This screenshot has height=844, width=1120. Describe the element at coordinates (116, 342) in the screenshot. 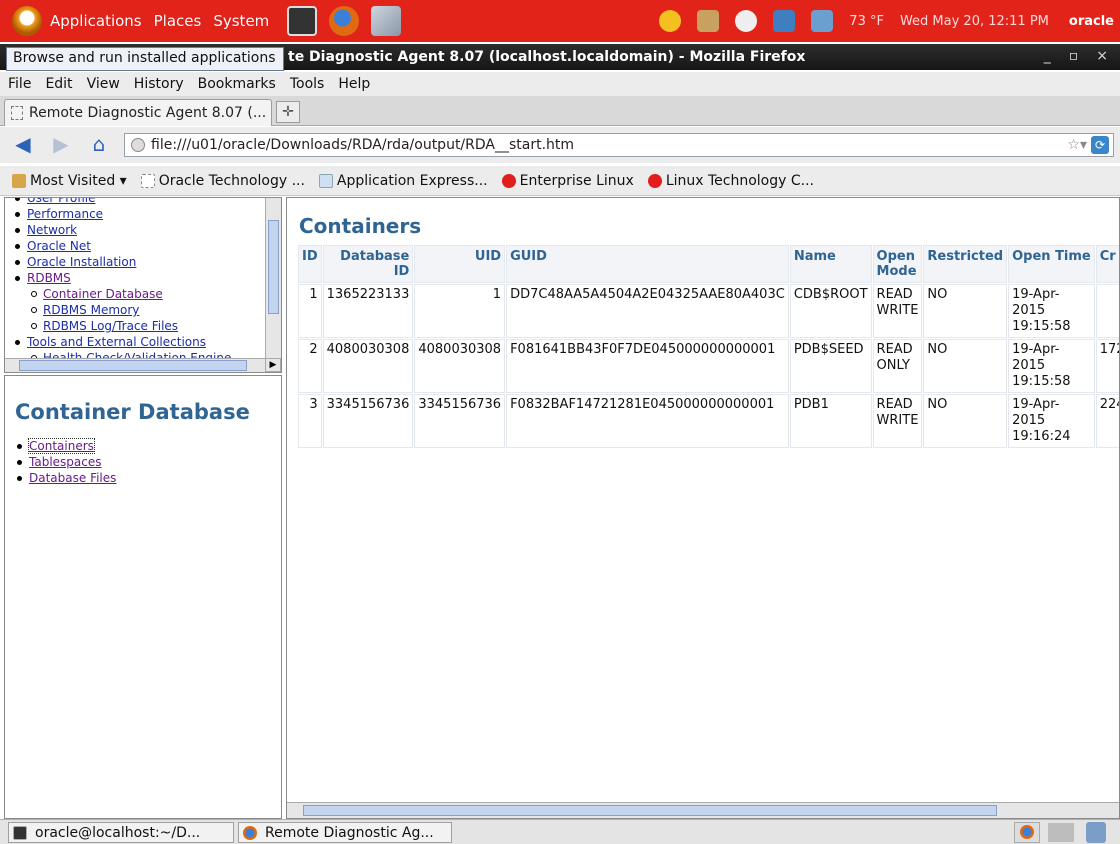

I see `nav-link: Tools and External Collections` at that location.